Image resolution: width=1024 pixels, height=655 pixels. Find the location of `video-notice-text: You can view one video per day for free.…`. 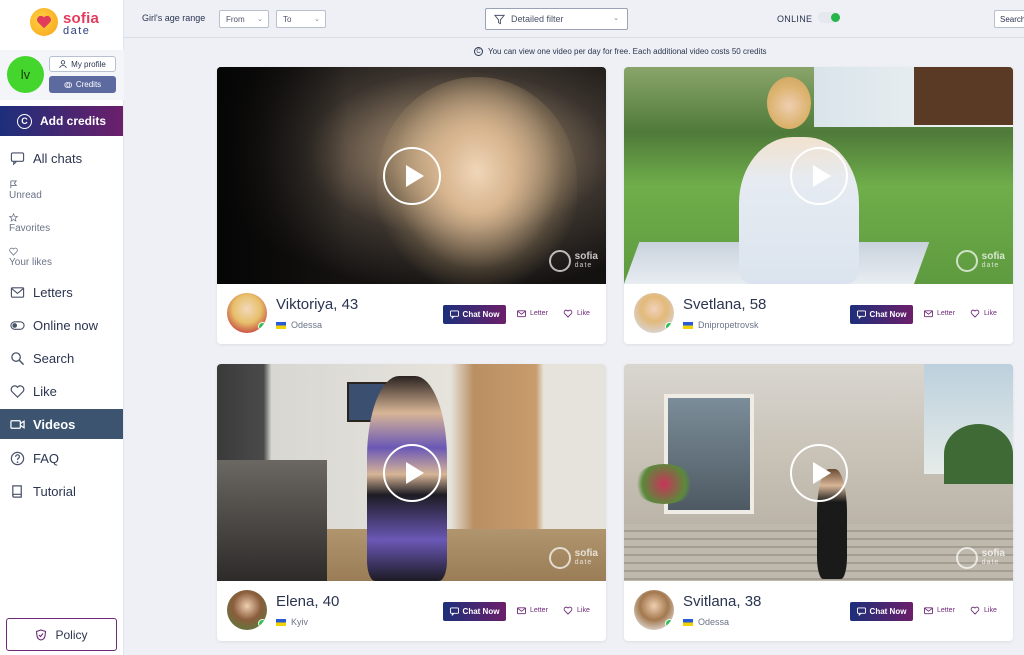

video-notice-text: You can view one video per day for free.… is located at coordinates (627, 51).